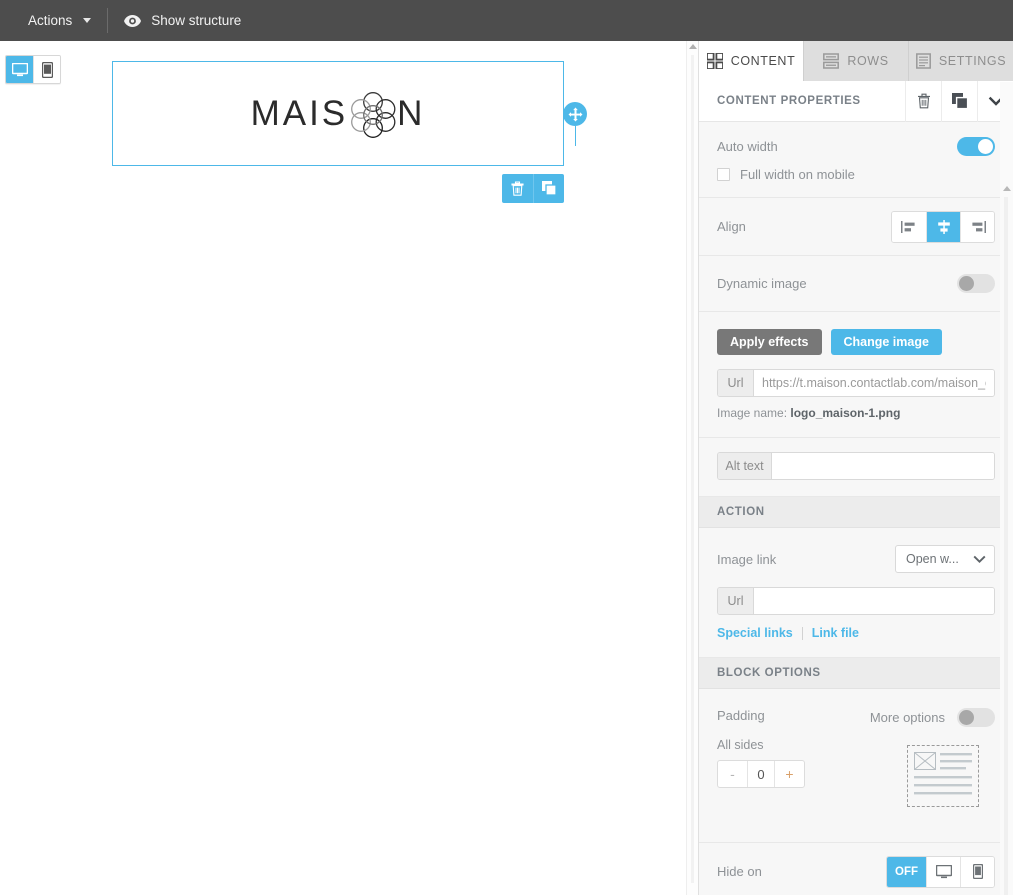  I want to click on alt-text-field-group: Alt text, so click(856, 466).